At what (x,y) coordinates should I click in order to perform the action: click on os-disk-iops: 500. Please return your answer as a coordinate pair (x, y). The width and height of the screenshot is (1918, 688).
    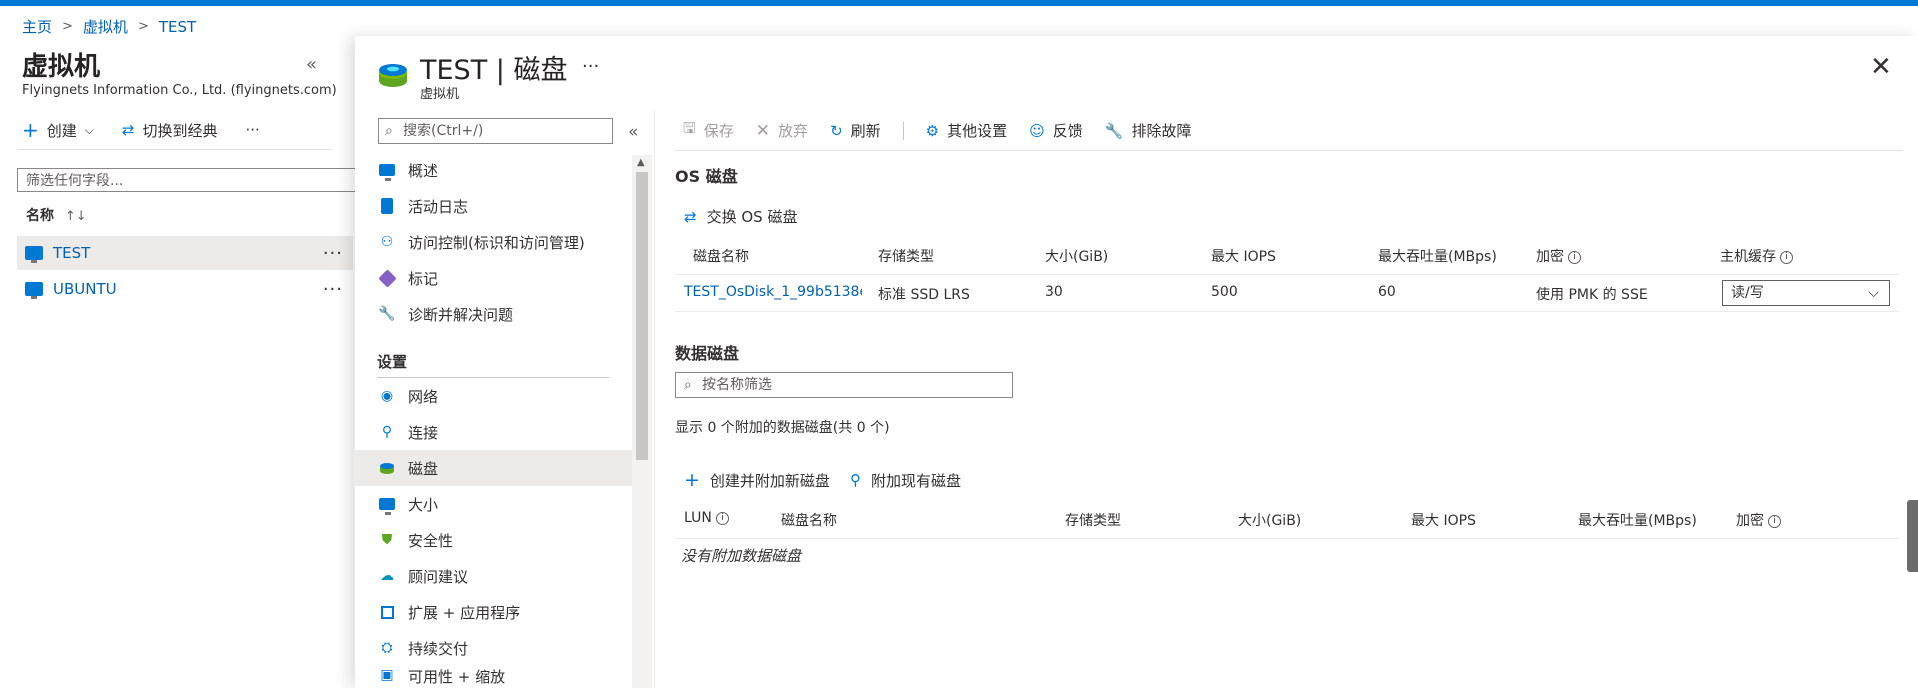
    Looking at the image, I should click on (1224, 292).